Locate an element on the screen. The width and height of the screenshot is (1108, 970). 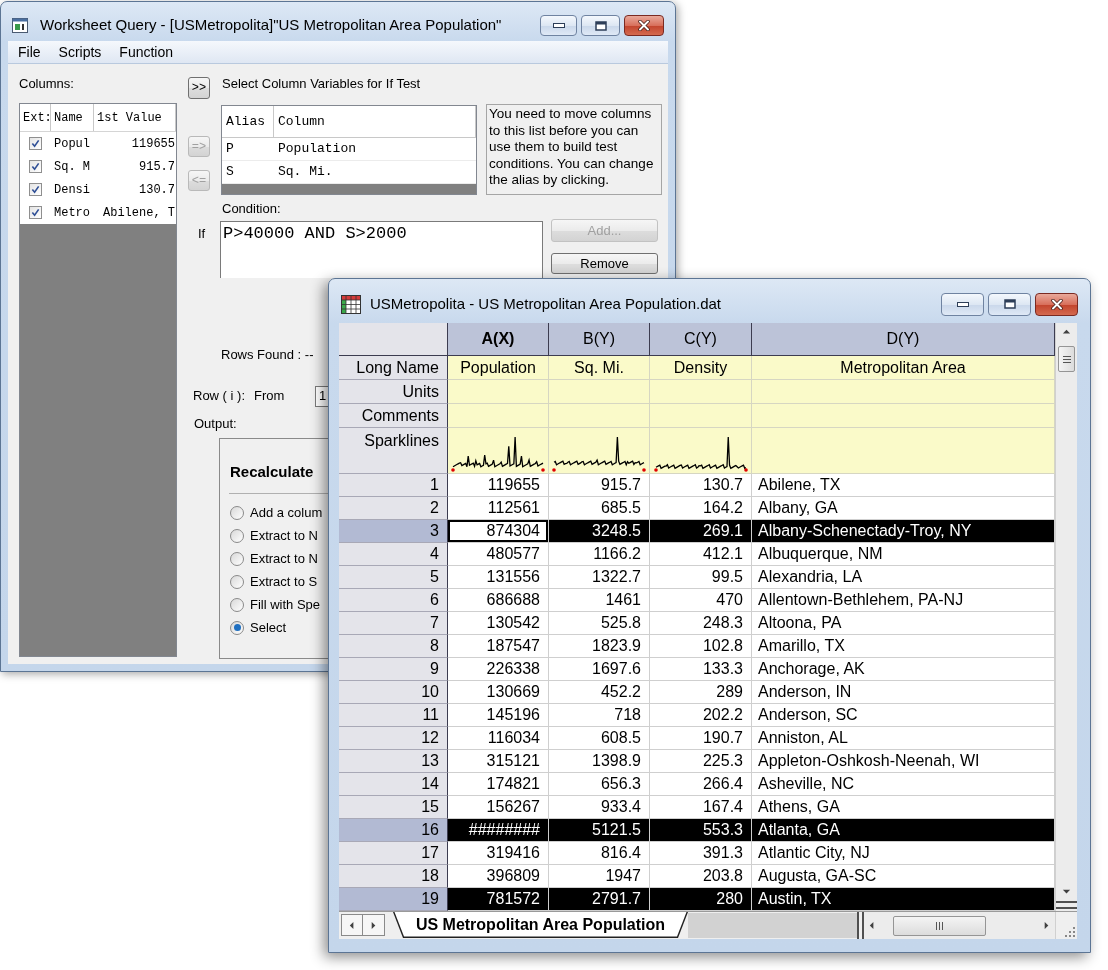
list-header: Ext: is located at coordinates (35, 117).